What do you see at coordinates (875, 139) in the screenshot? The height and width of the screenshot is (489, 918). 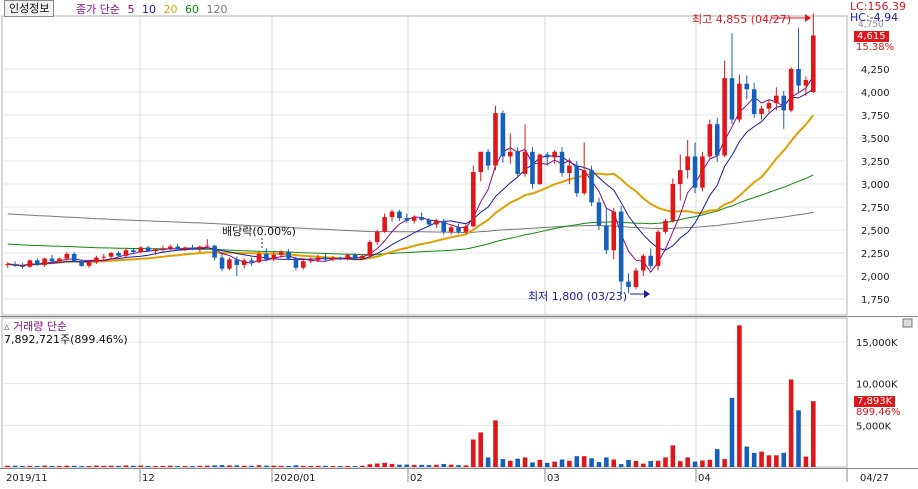 I see `price-tick-label: 3,500` at bounding box center [875, 139].